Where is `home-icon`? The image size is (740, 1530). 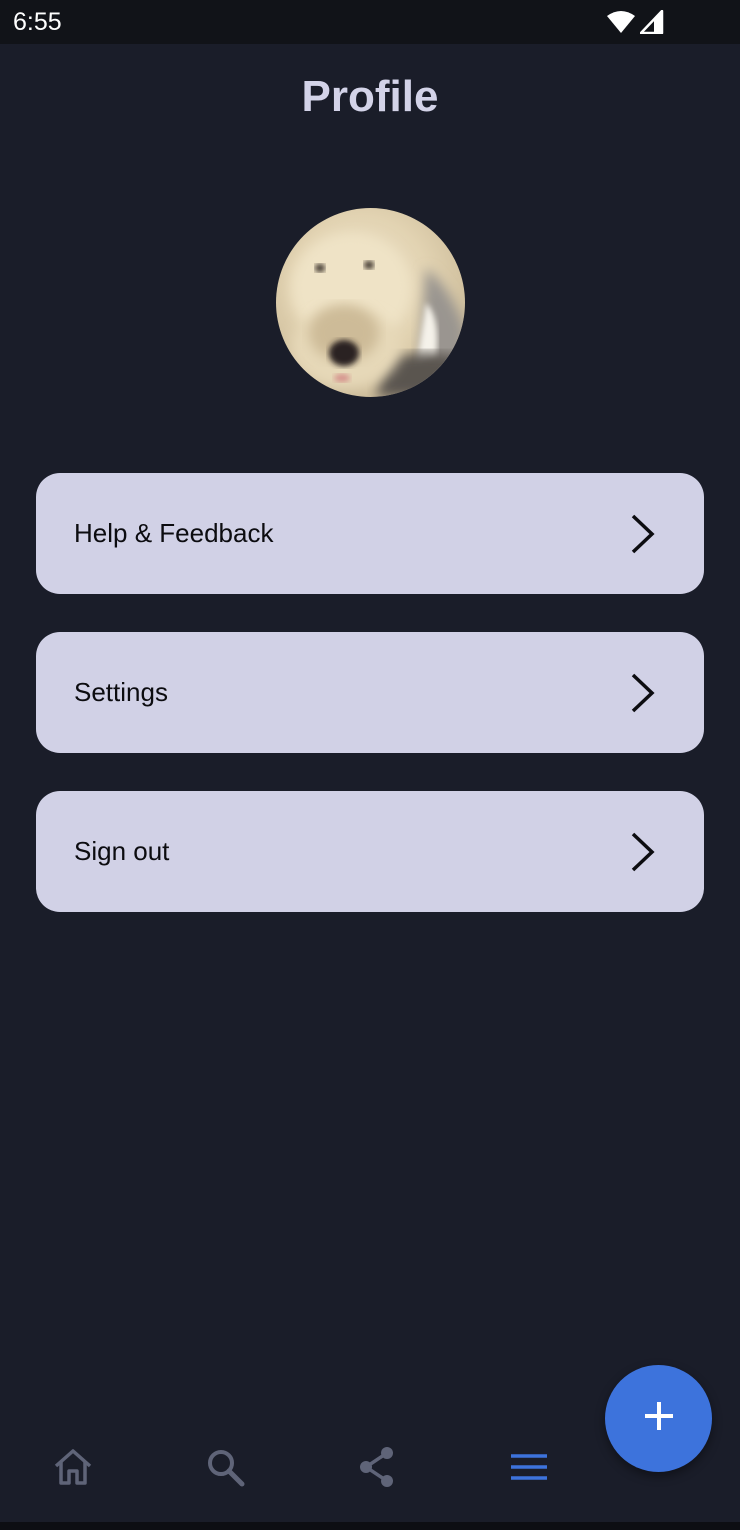
home-icon is located at coordinates (73, 1469).